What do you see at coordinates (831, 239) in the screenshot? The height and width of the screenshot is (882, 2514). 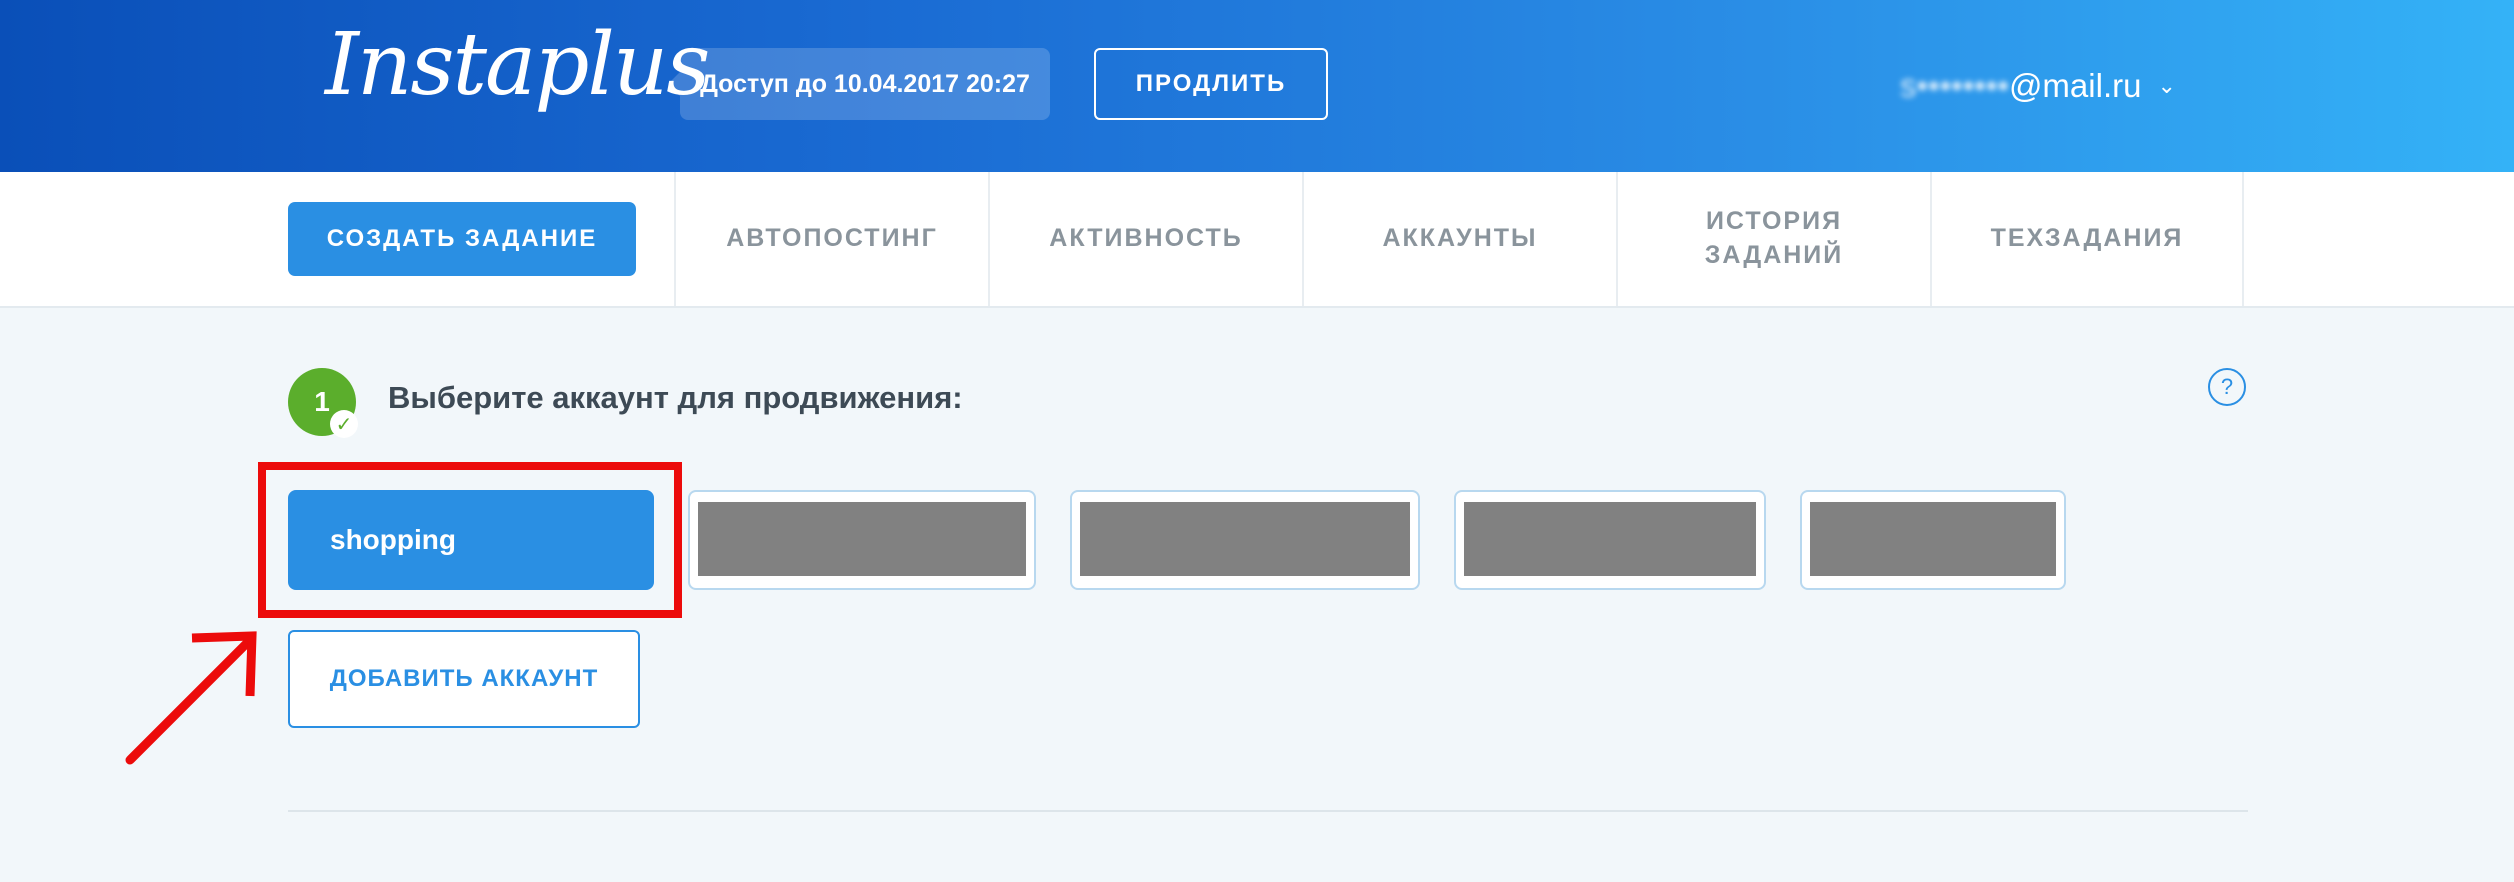 I see `tab-autoposting: АВТОПОСТИНГ` at bounding box center [831, 239].